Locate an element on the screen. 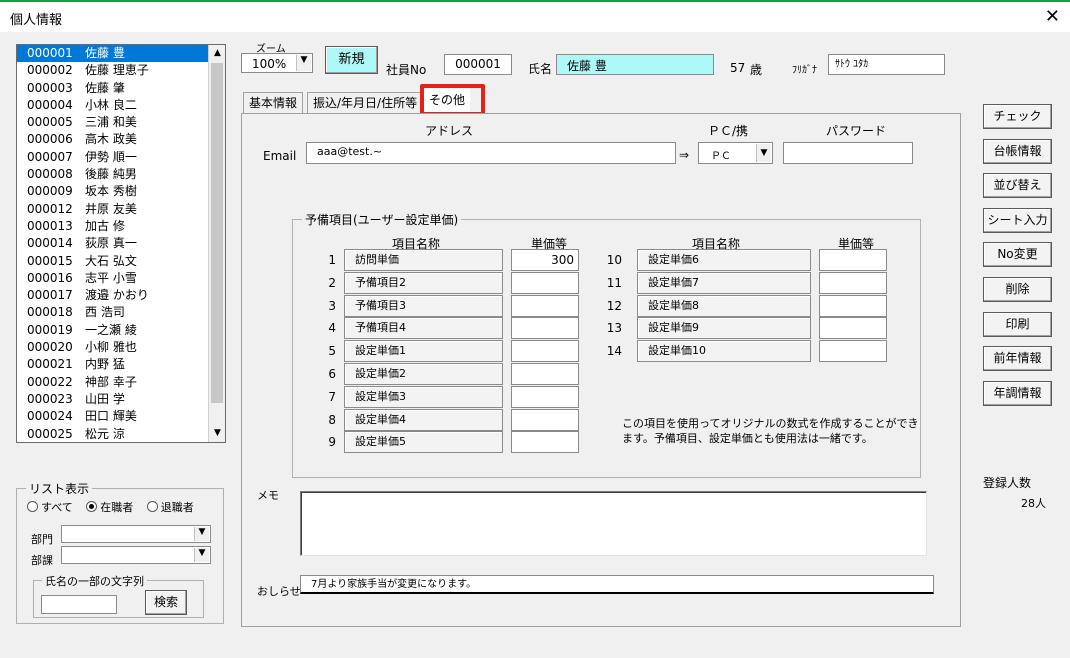  radio-retired: 退職者 is located at coordinates (170, 507).